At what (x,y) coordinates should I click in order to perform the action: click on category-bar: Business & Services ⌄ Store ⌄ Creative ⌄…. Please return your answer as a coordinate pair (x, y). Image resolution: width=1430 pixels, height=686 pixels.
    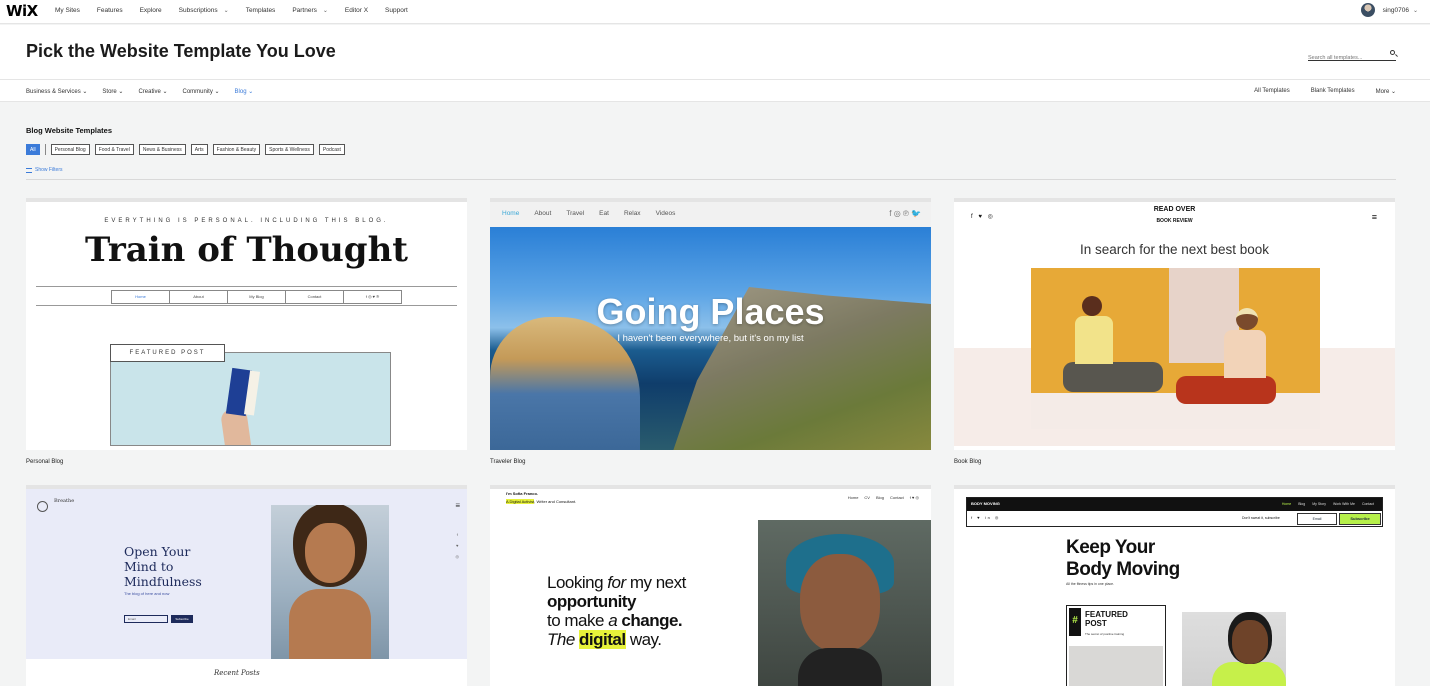
    Looking at the image, I should click on (715, 91).